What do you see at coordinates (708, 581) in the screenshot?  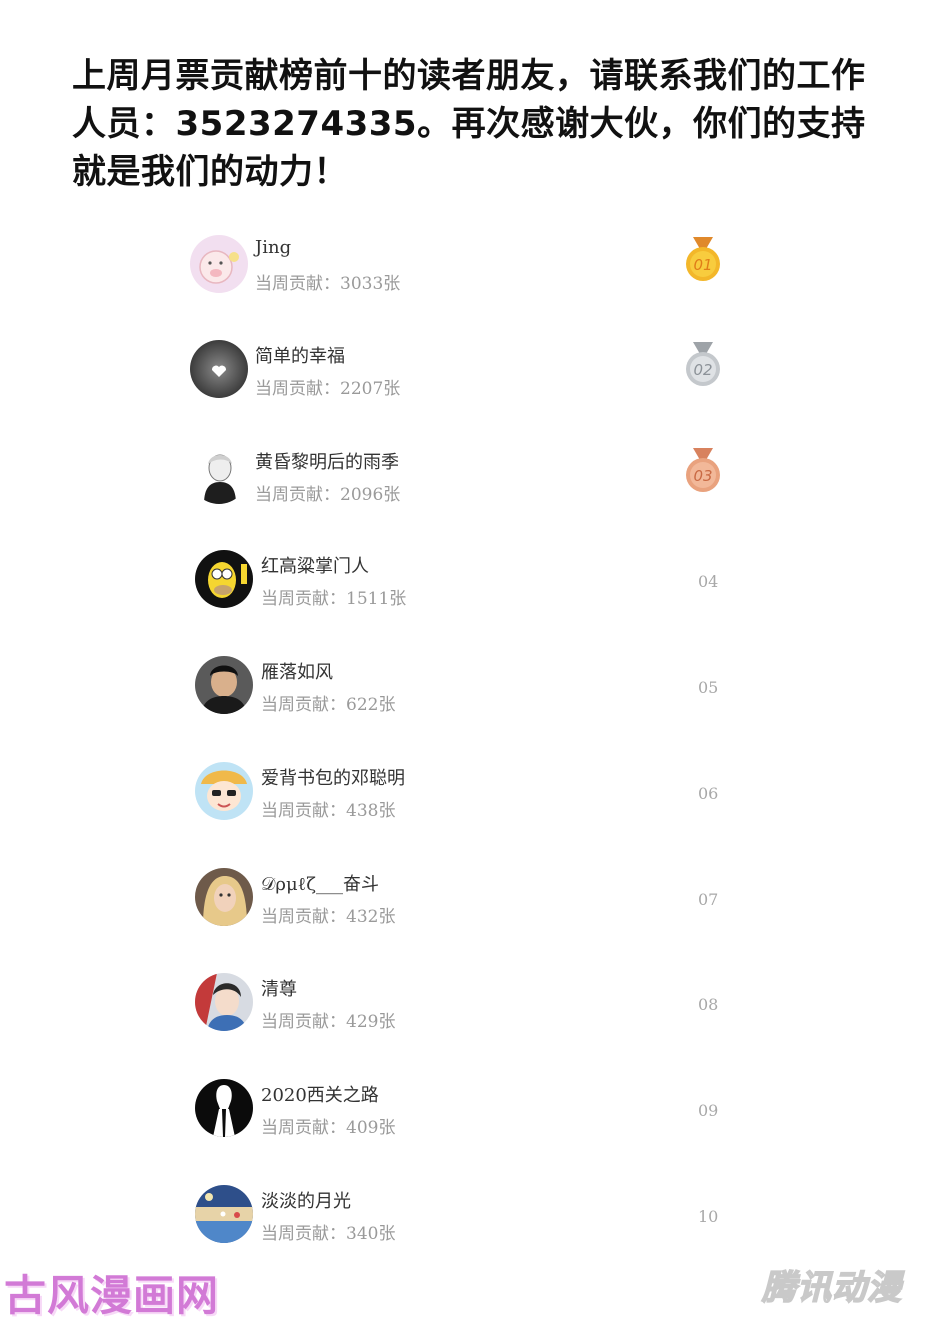 I see `rank-number: 04` at bounding box center [708, 581].